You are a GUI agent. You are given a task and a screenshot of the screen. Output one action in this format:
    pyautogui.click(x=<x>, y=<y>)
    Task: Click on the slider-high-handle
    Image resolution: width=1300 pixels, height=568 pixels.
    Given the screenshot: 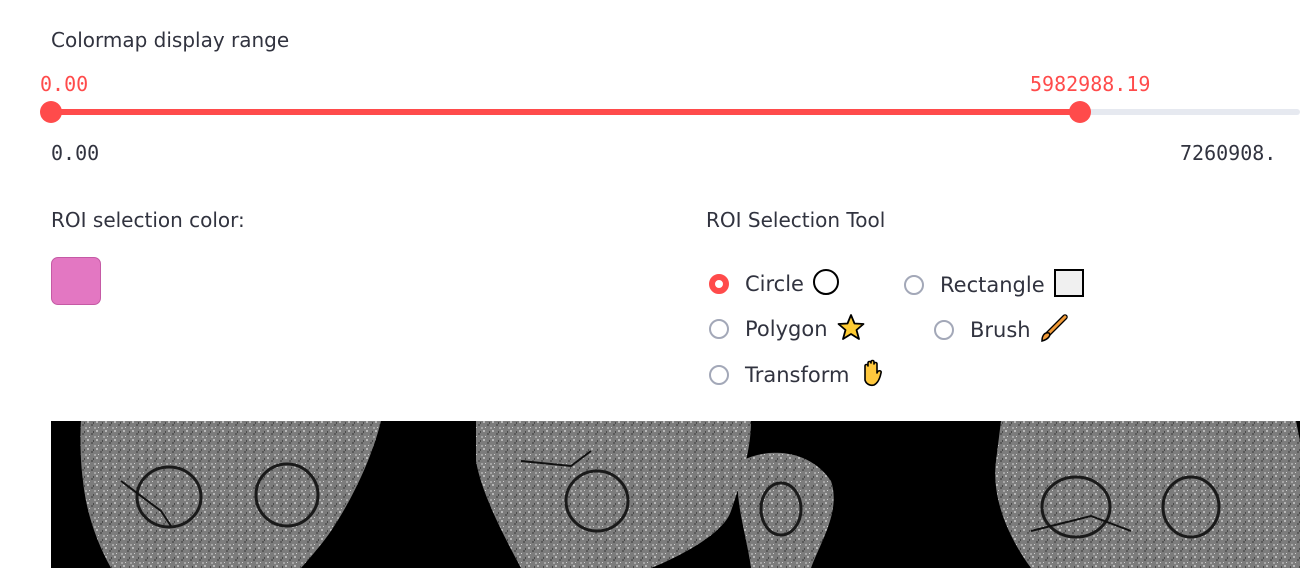 What is the action you would take?
    pyautogui.click(x=1080, y=112)
    